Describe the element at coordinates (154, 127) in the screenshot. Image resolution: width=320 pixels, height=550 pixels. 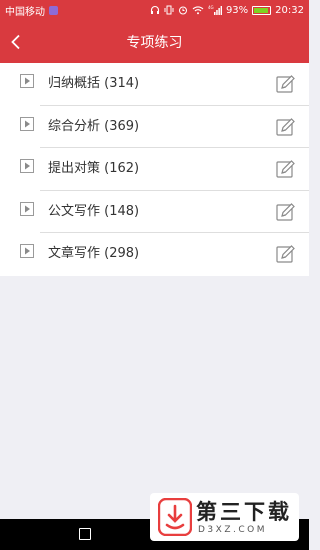
I see `list-item: 综合分析 (369)` at that location.